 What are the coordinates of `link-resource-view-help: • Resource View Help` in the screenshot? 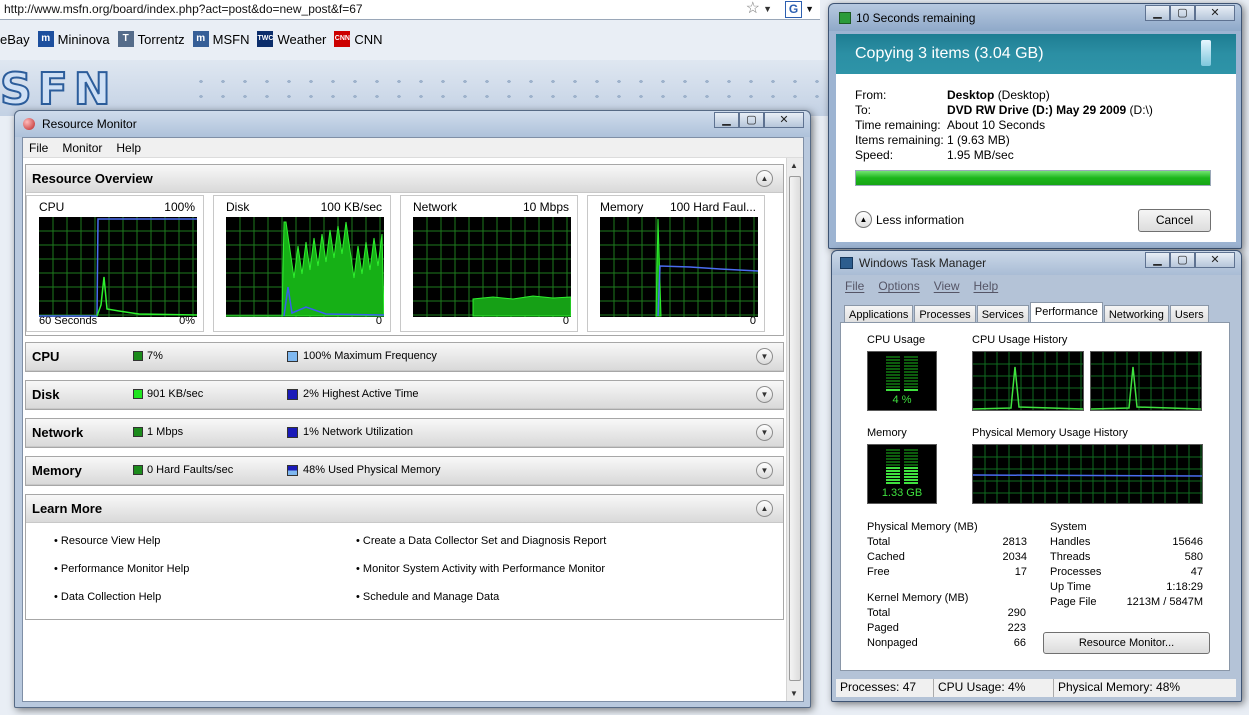 It's located at (121, 549).